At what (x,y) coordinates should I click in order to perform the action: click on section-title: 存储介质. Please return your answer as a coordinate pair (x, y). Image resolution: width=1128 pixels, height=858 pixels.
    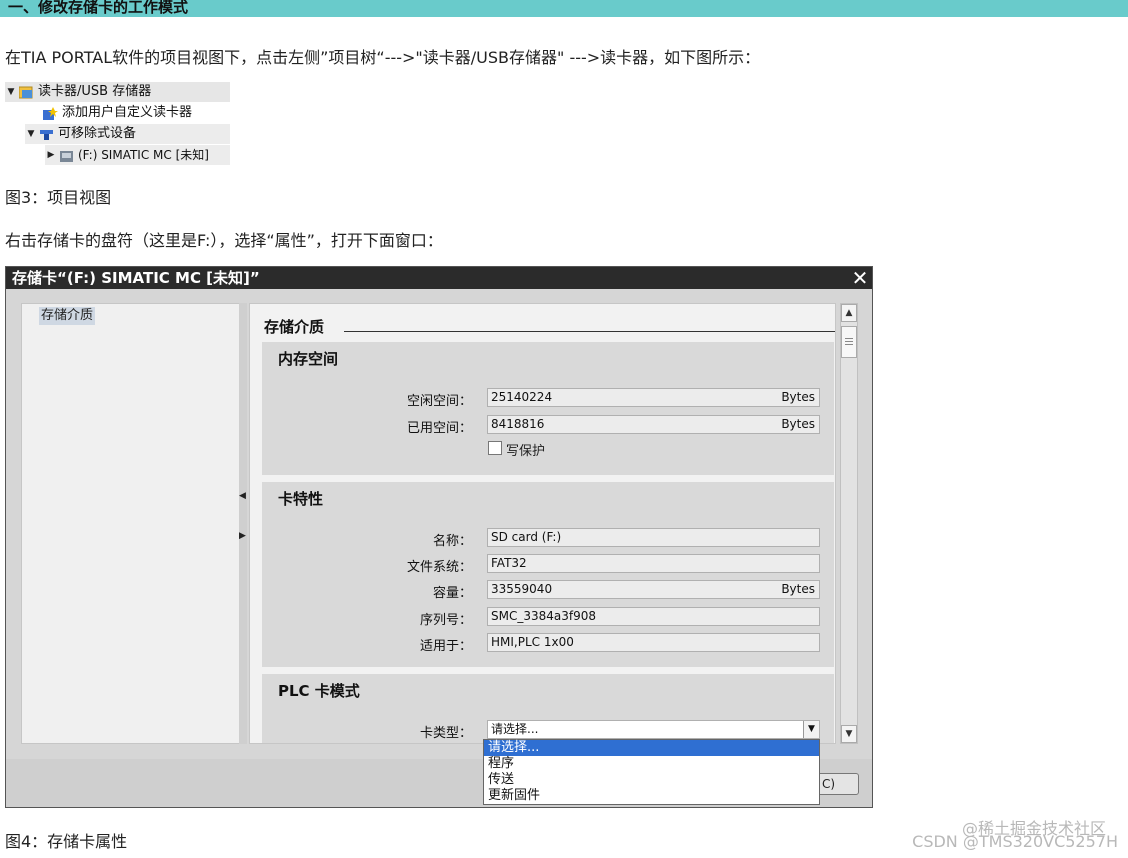
    Looking at the image, I should click on (294, 327).